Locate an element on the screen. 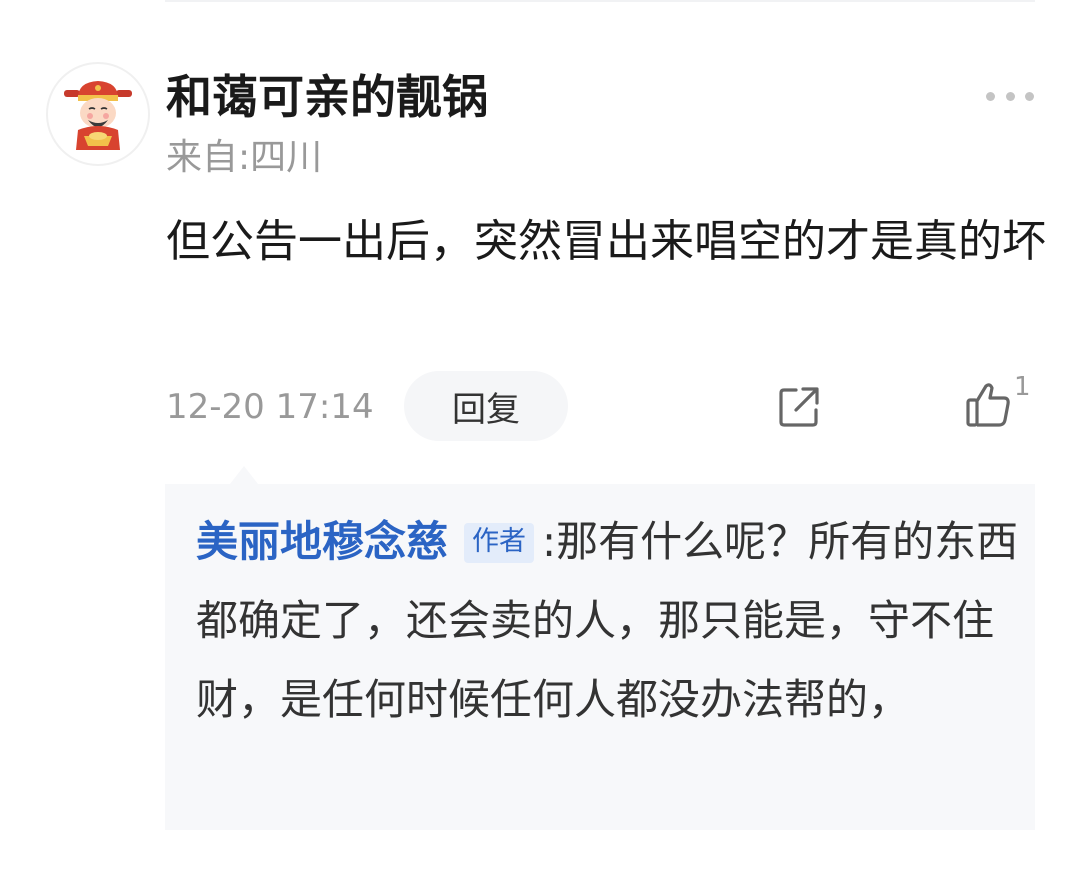 This screenshot has width=1080, height=886. username: 和蔼可亲的靓锅 is located at coordinates (327, 97).